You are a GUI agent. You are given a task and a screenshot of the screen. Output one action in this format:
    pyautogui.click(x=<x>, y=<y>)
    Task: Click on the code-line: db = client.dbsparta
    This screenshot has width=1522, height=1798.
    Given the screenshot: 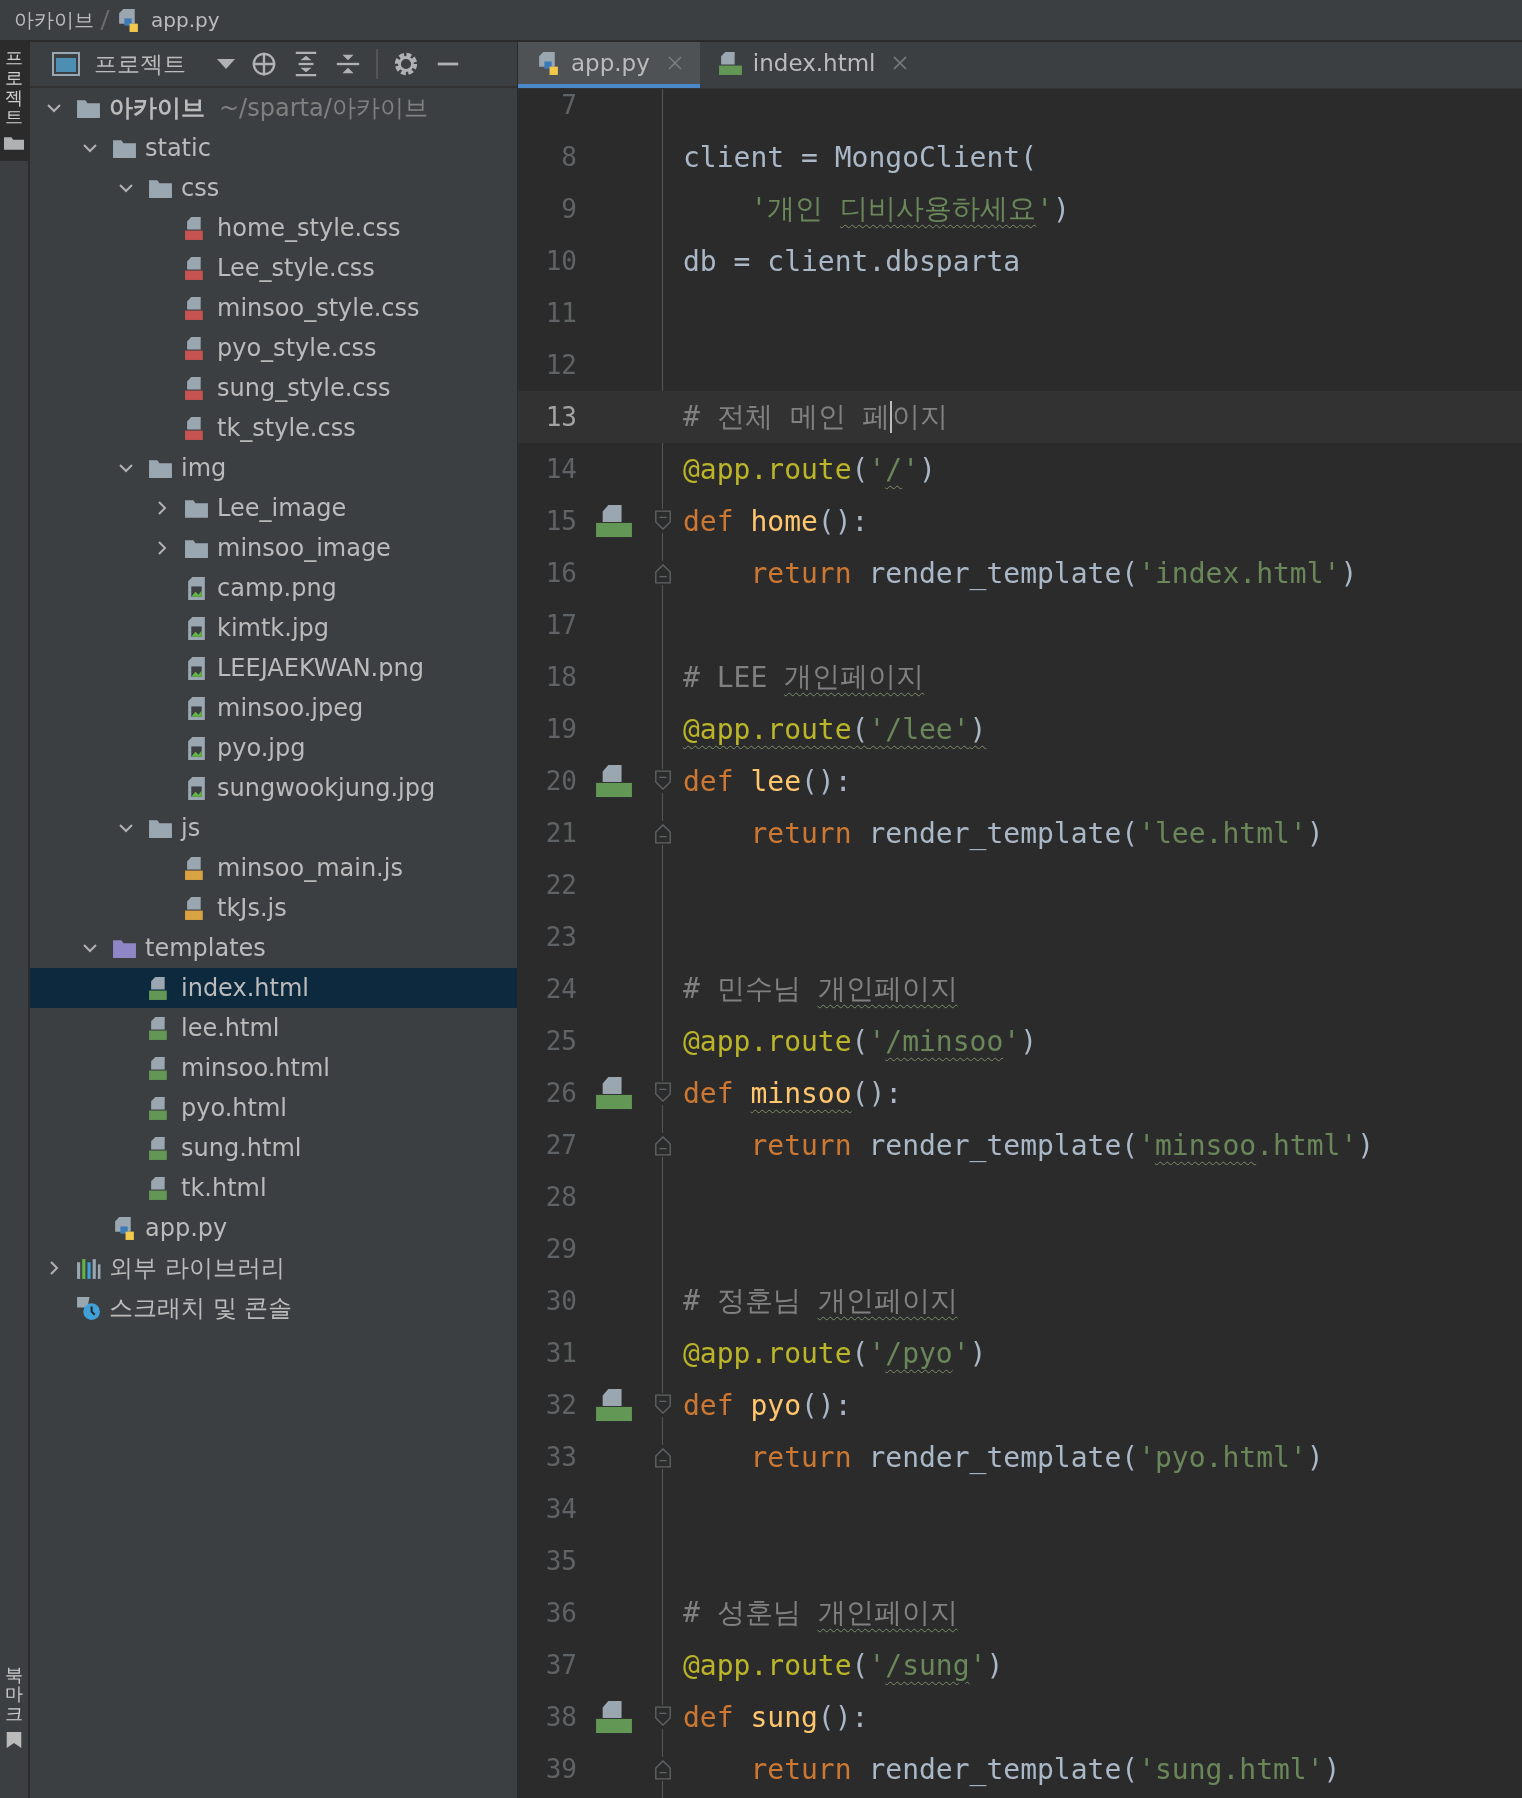 What is the action you would take?
    pyautogui.click(x=851, y=261)
    